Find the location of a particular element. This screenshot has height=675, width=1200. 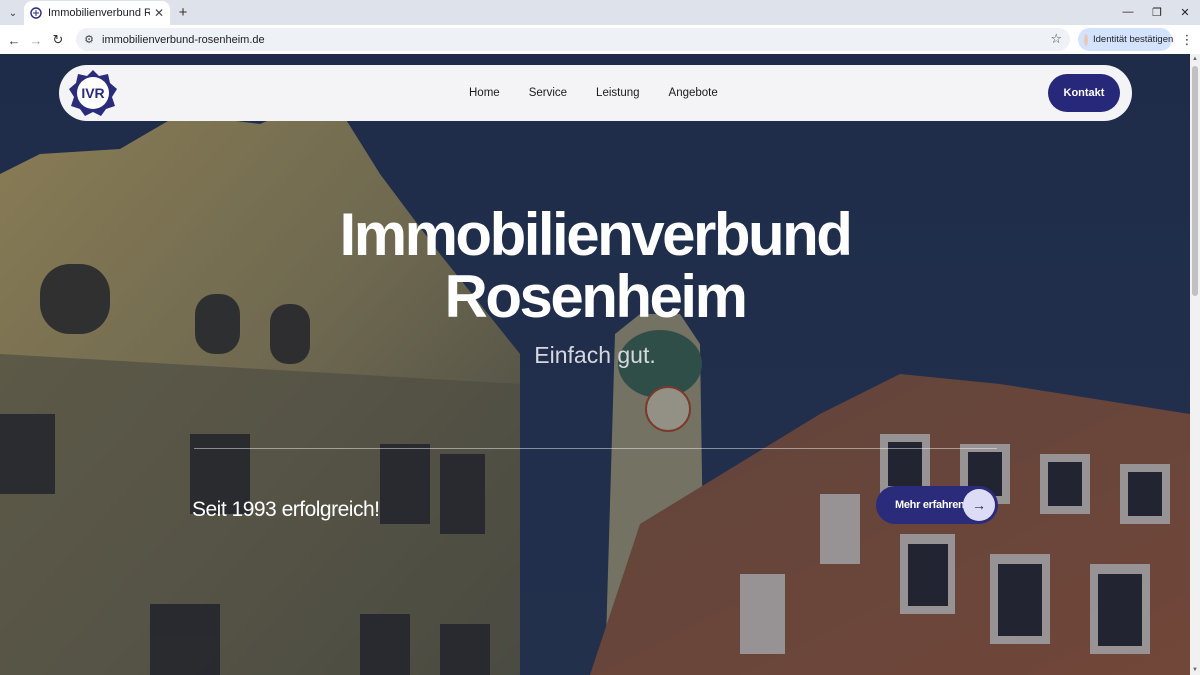

browser-tab-bar: ⌄ Immobilienverbund Rosenheim ✕ + — ❐ ✕ is located at coordinates (600, 12).